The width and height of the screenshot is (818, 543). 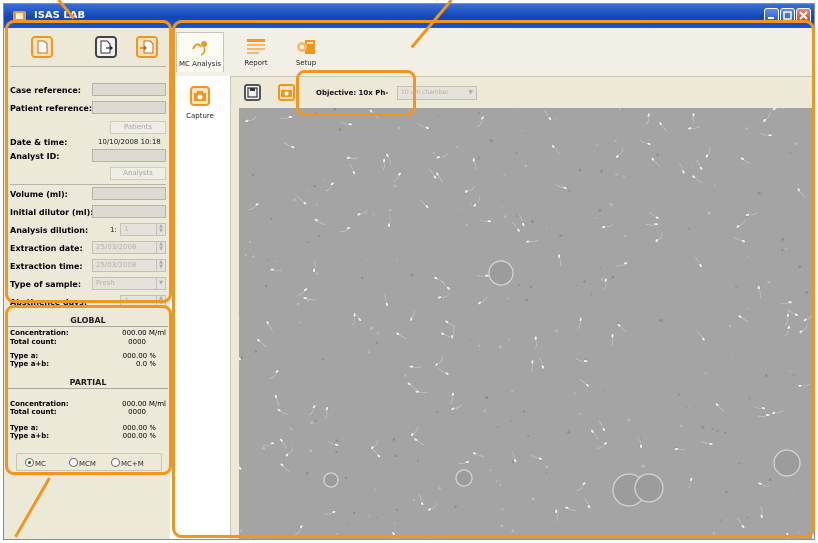 I want to click on callout-patient-data, so click(x=88, y=161).